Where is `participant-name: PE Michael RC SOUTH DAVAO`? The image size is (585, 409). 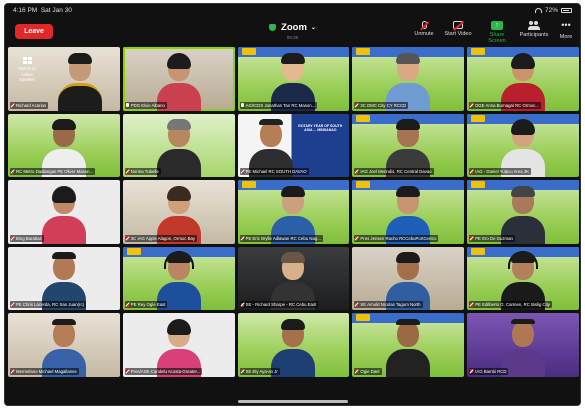
participant-name: PE Michael RC SOUTH DAVAO is located at coordinates (274, 172).